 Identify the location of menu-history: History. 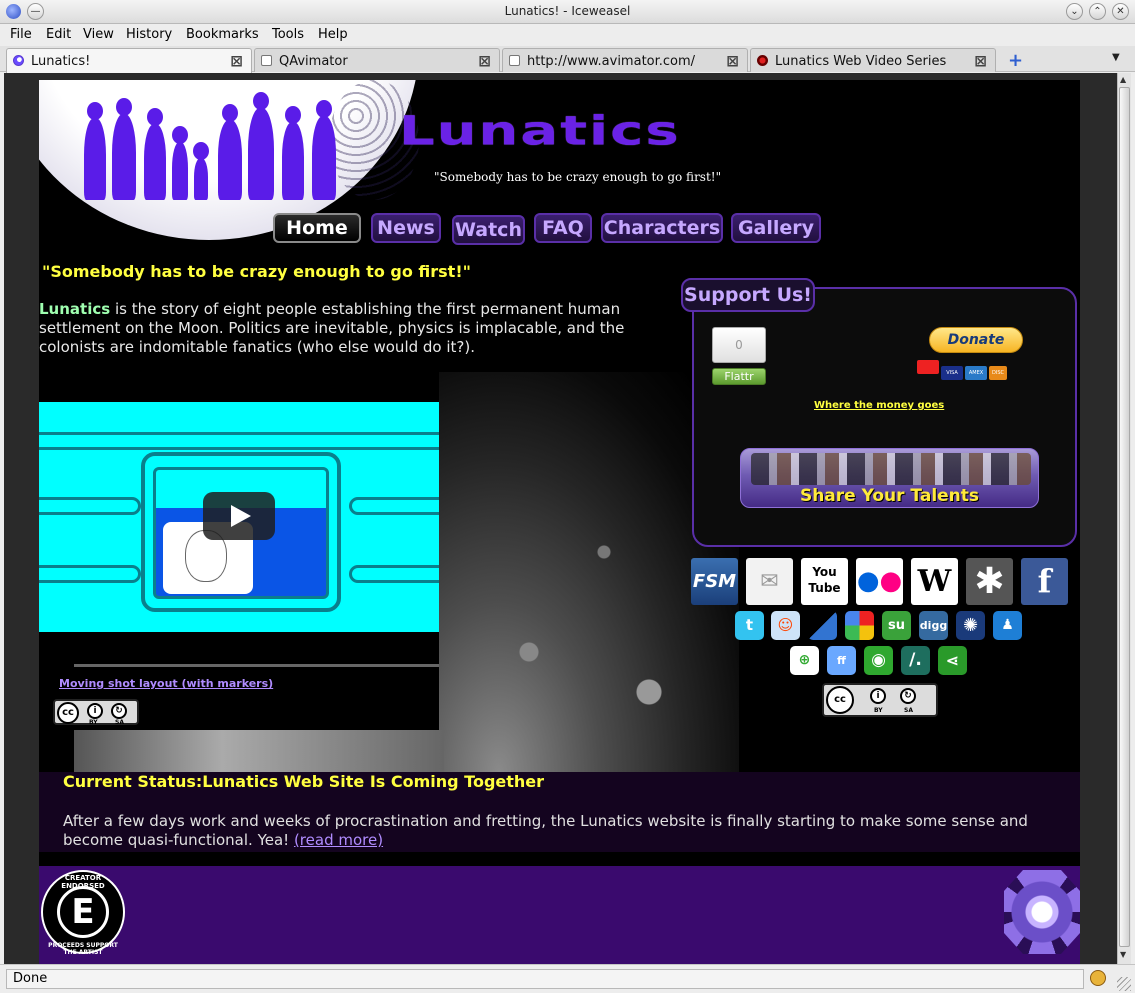
(149, 34).